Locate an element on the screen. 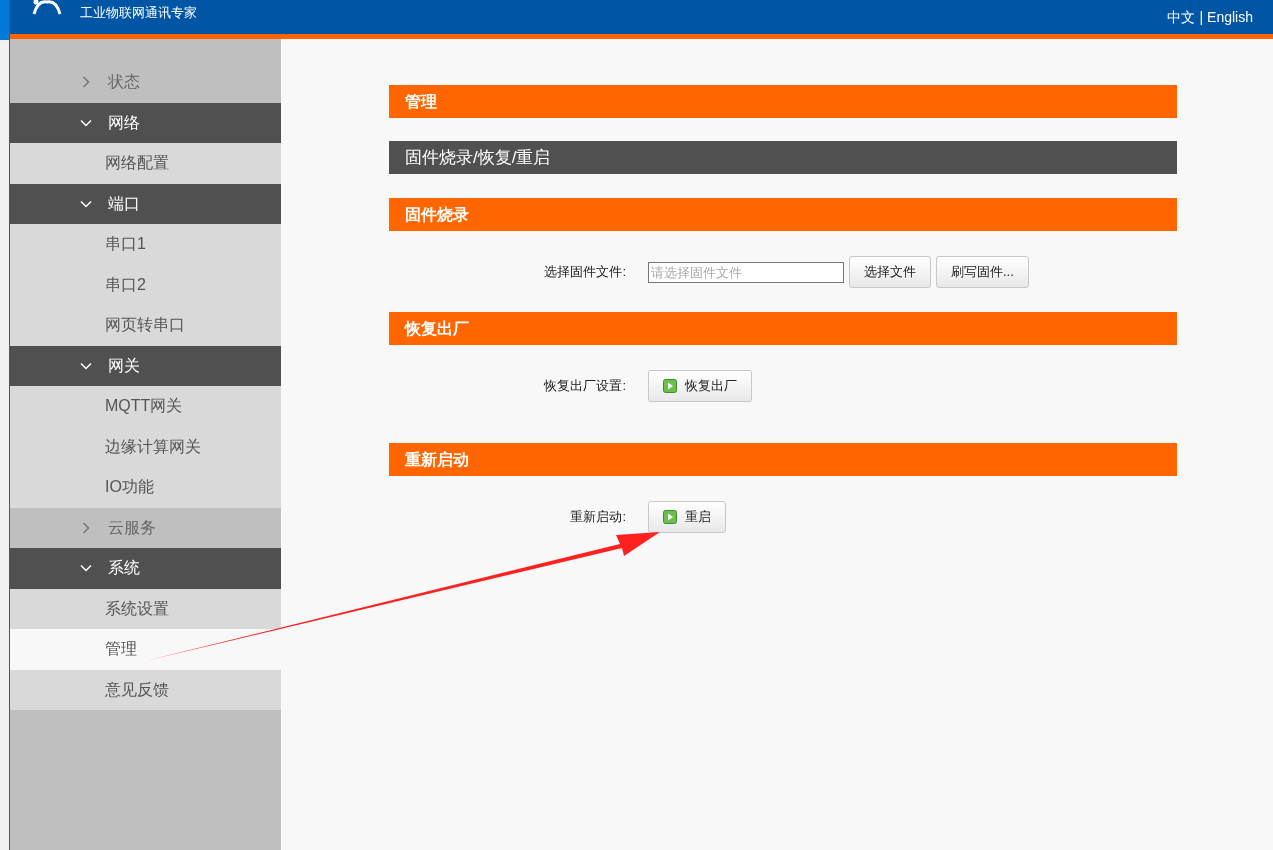 The height and width of the screenshot is (850, 1273). field-label: 选择固件文件: is located at coordinates (584, 272).